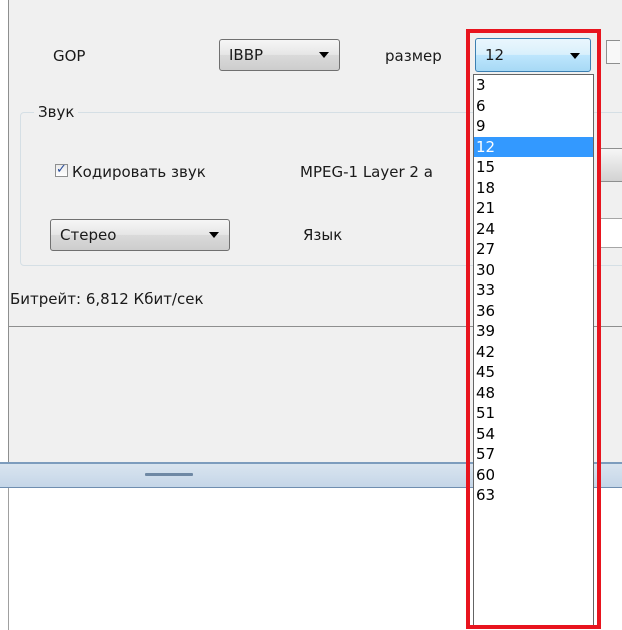 The image size is (622, 630). Describe the element at coordinates (533, 290) in the screenshot. I see `dropdown-option: 33` at that location.